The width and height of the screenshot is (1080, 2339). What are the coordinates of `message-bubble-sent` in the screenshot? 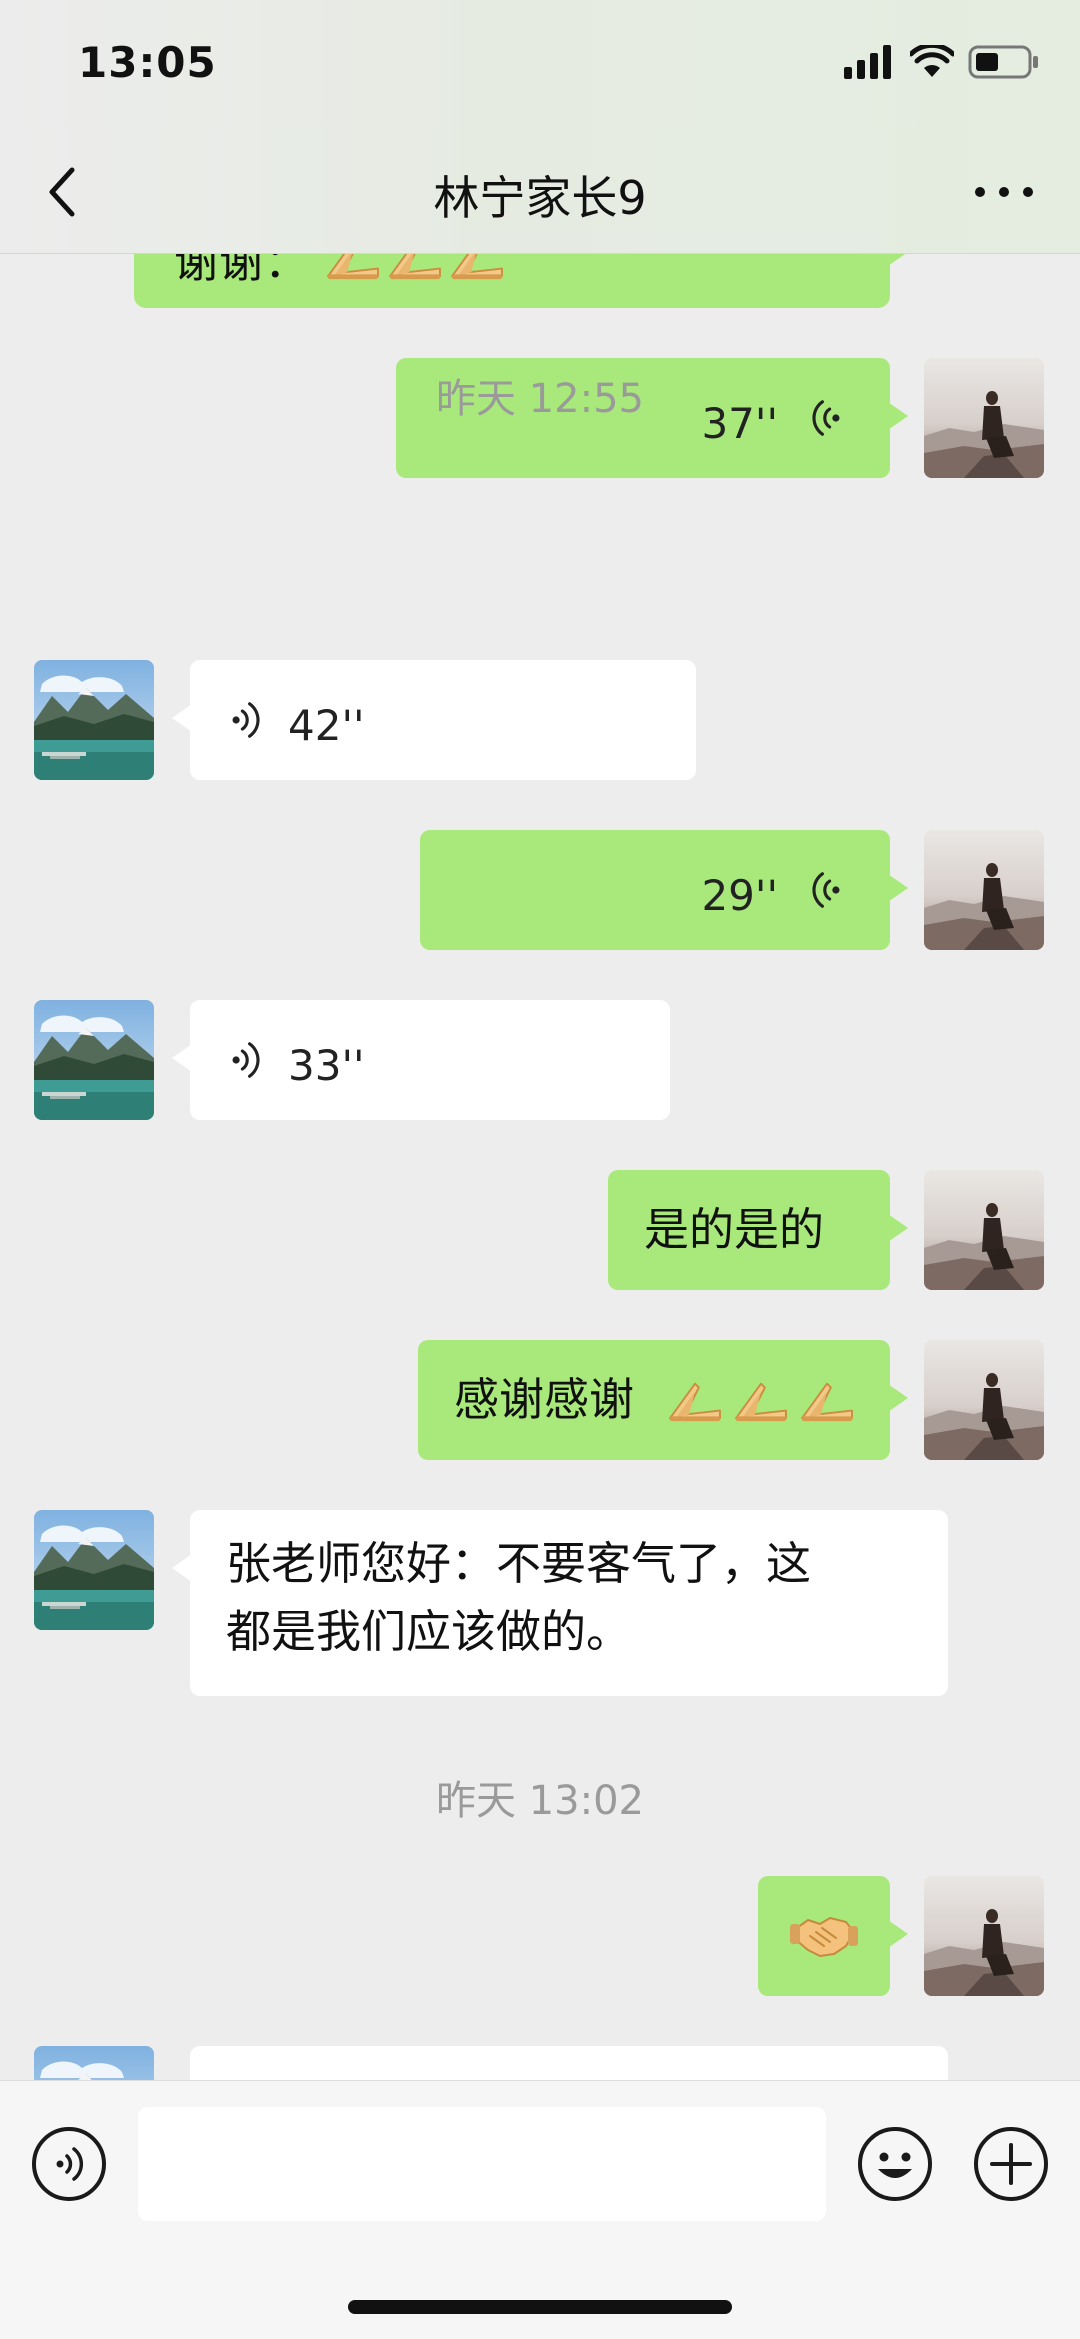 It's located at (833, 1936).